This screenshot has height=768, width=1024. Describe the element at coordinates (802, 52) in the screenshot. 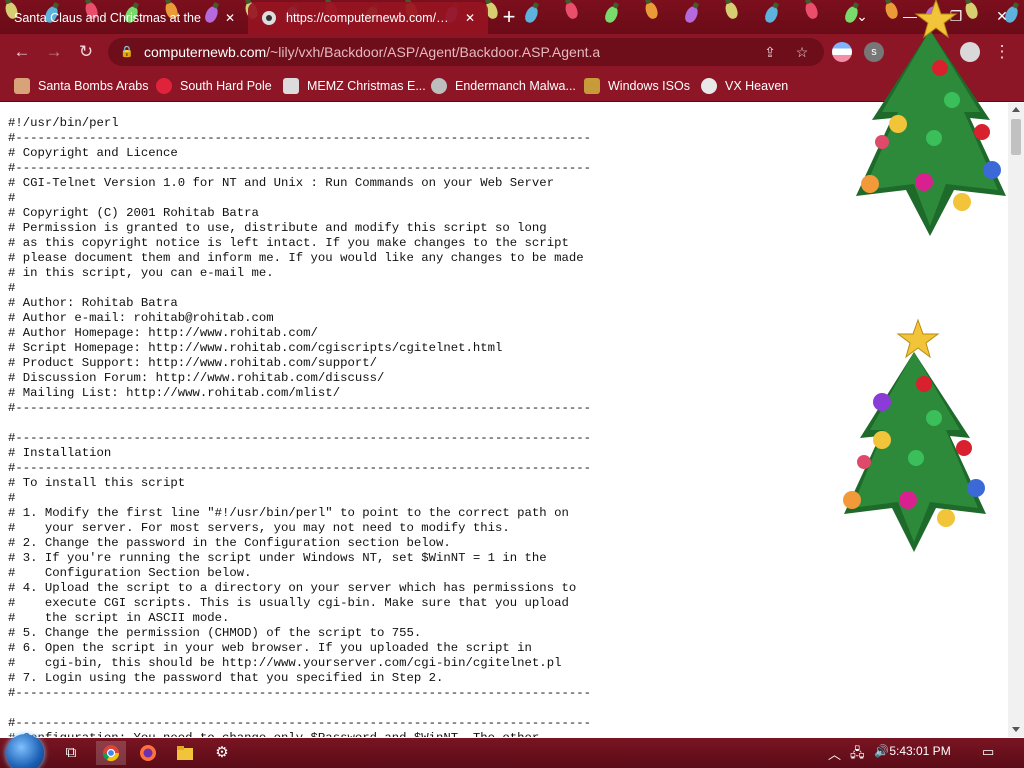

I see `bookmark-star-icon: ☆` at that location.